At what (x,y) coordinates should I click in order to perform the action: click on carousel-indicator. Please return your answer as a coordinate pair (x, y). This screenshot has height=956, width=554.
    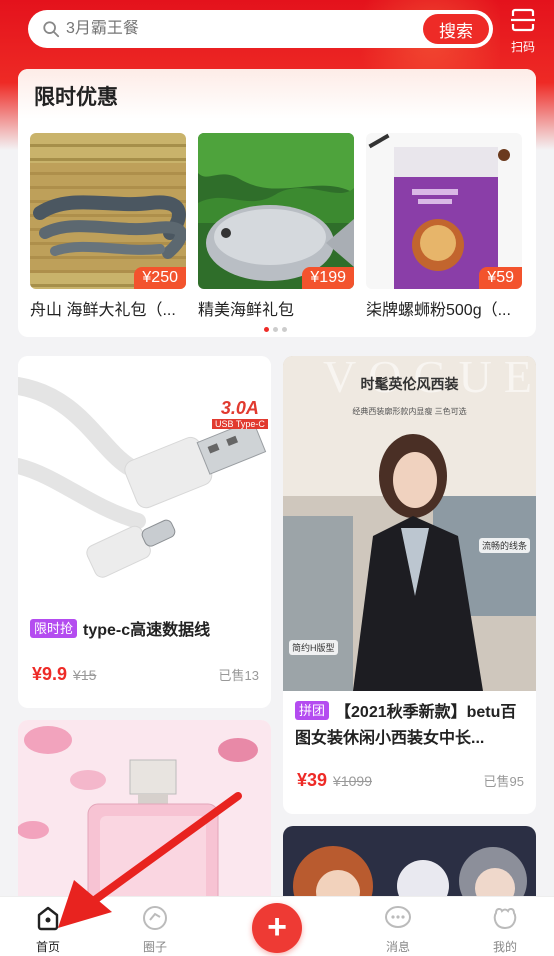
    Looking at the image, I should click on (275, 329).